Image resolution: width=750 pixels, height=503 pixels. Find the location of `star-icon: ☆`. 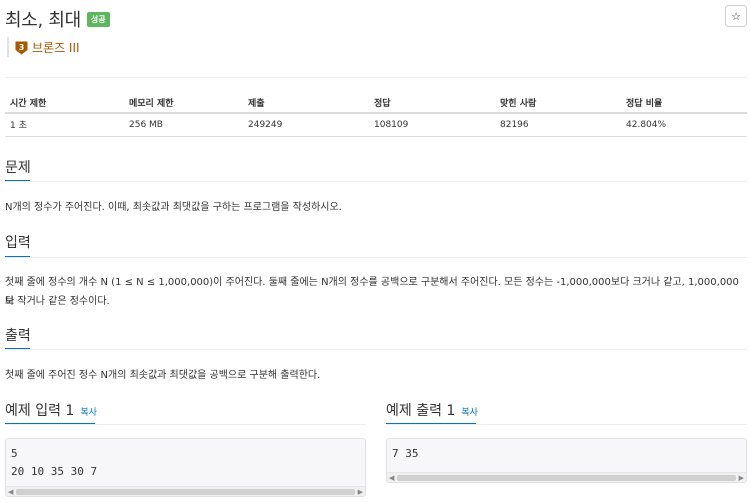

star-icon: ☆ is located at coordinates (736, 16).